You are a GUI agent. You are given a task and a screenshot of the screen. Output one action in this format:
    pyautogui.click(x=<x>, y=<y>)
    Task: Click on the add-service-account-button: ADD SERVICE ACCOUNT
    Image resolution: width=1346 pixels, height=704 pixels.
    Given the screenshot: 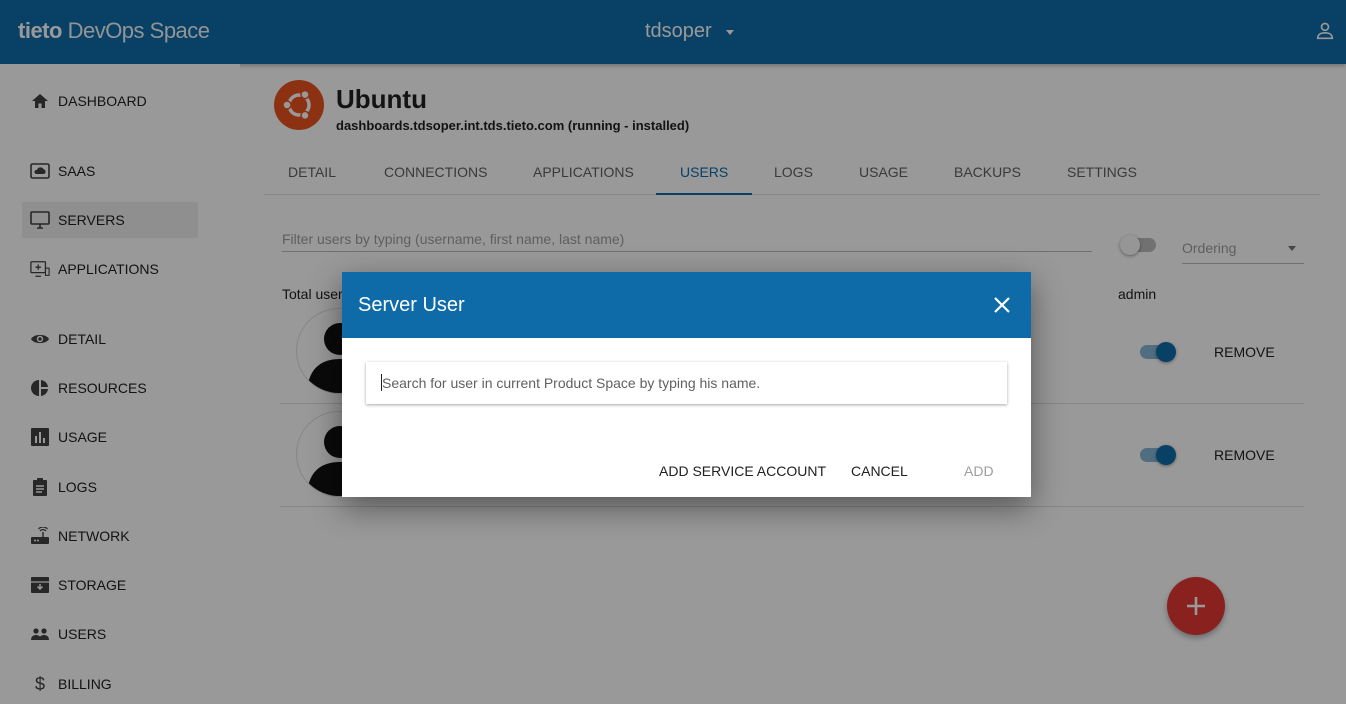 What is the action you would take?
    pyautogui.click(x=742, y=471)
    